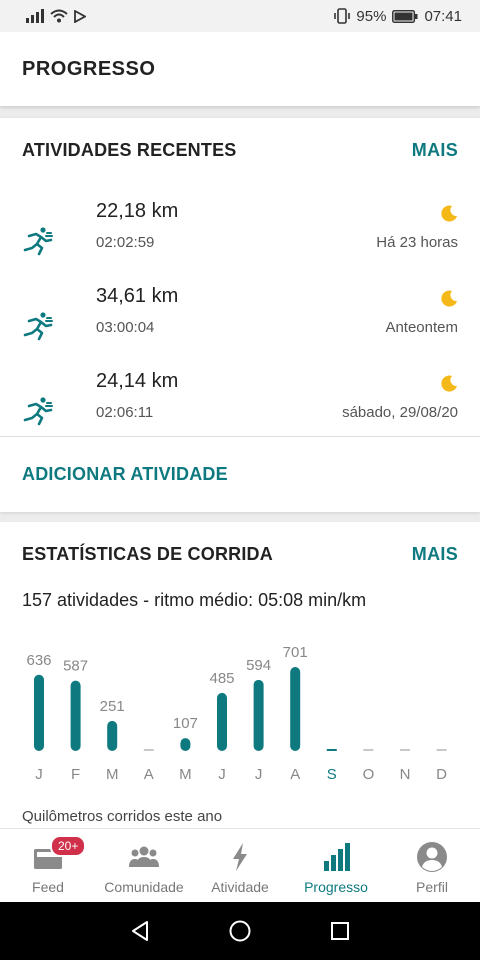  I want to click on home-icon, so click(240, 931).